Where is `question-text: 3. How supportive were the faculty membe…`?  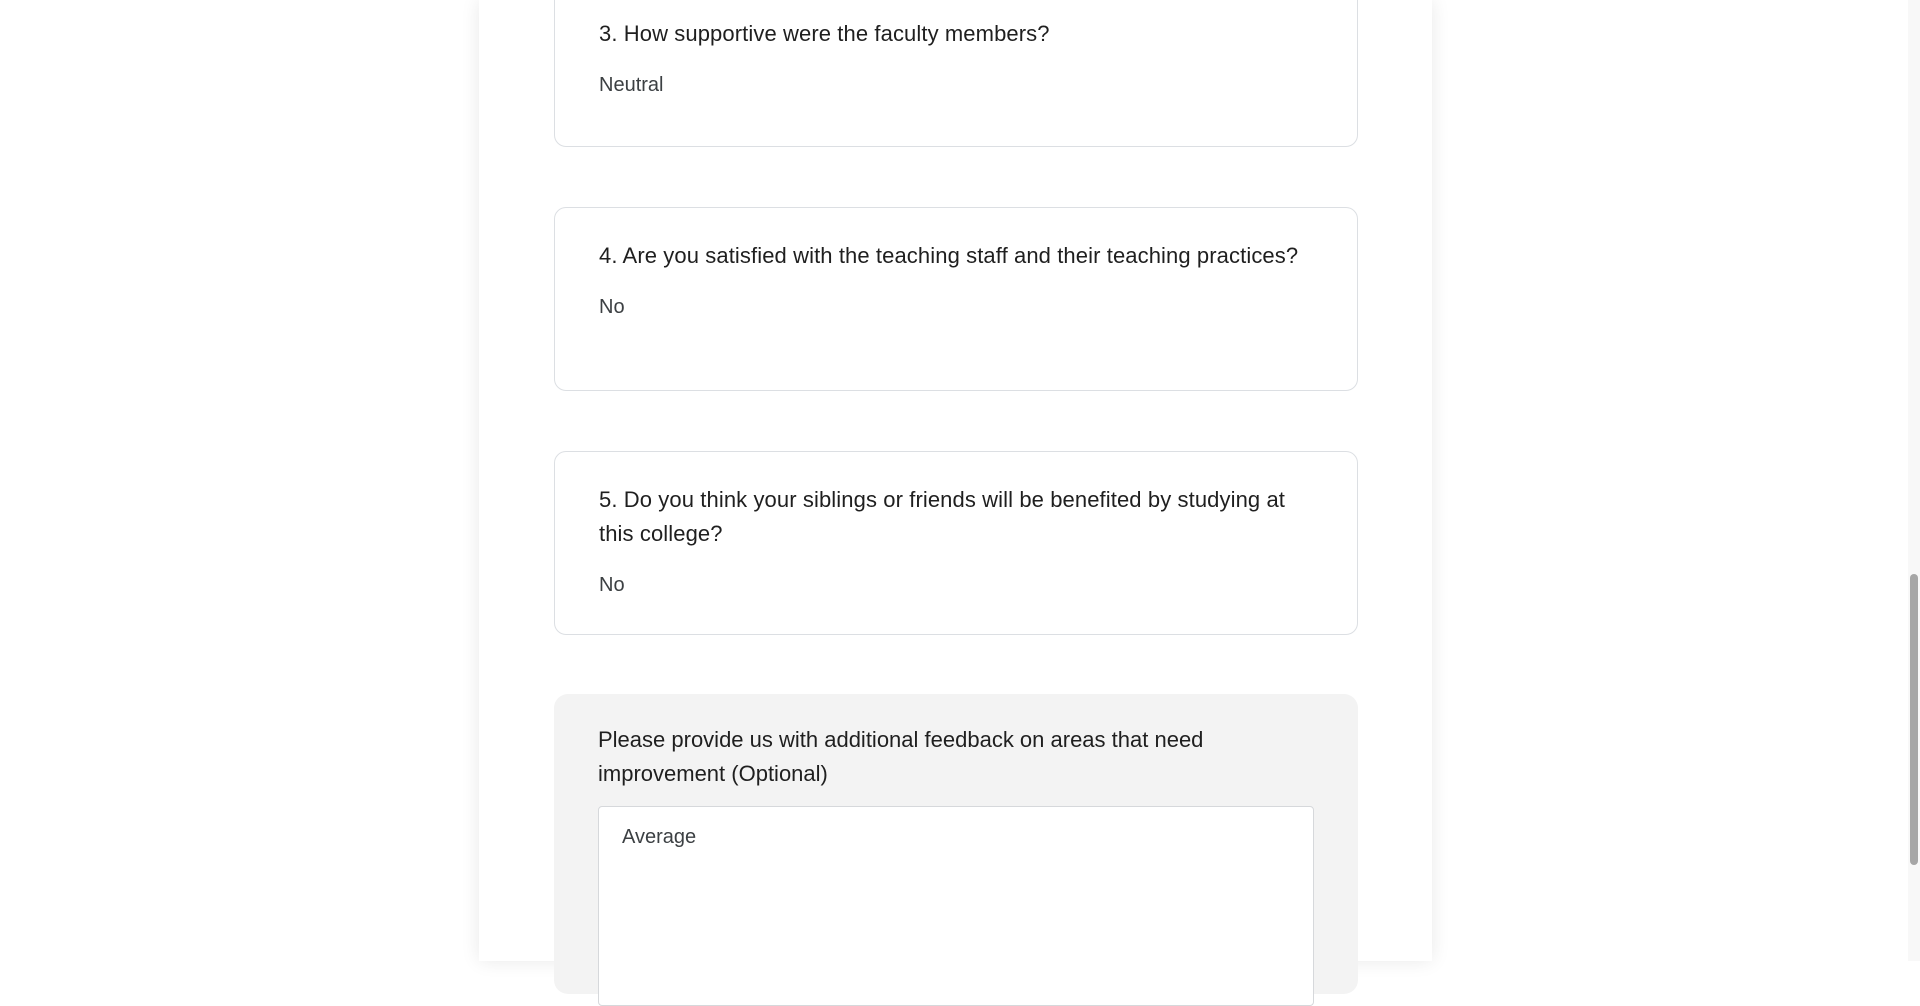
question-text: 3. How supportive were the faculty membe… is located at coordinates (824, 33).